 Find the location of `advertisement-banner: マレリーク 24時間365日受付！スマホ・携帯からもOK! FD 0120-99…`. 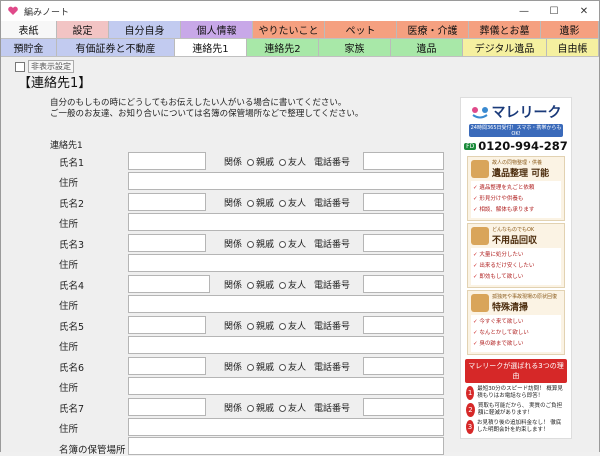

advertisement-banner: マレリーク 24時間365日受付！スマホ・携帯からもOK! FD 0120-99… is located at coordinates (516, 268).